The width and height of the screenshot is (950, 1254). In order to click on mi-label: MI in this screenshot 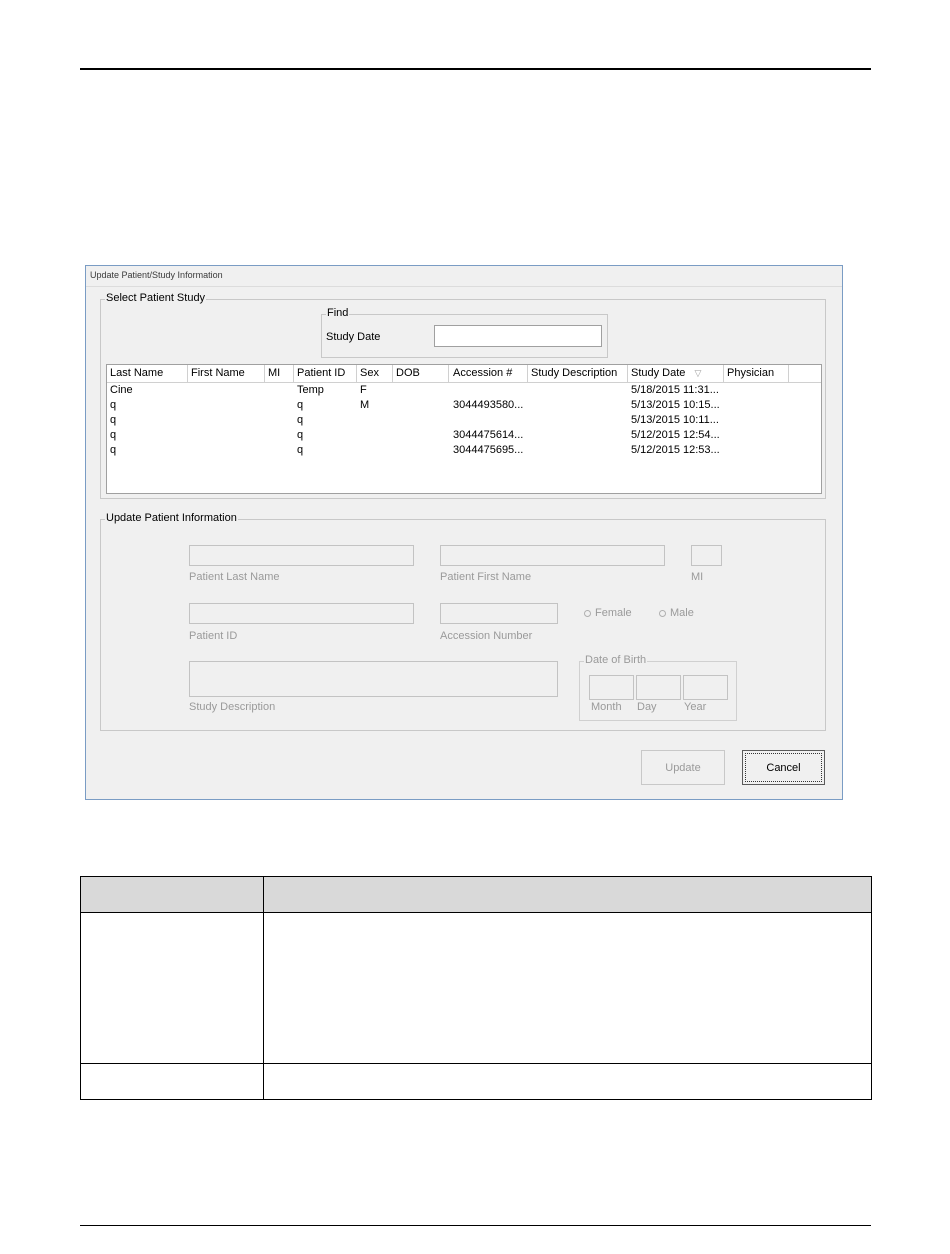, I will do `click(697, 577)`.